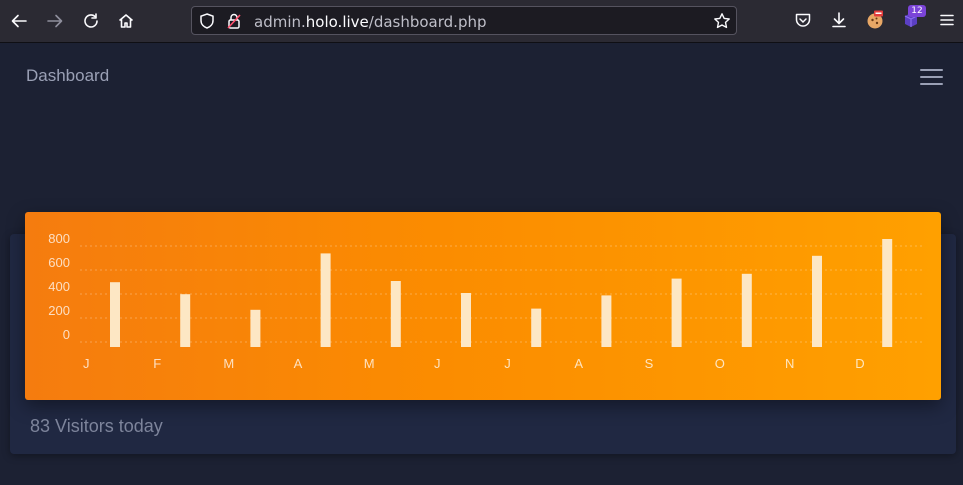 The height and width of the screenshot is (485, 963). Describe the element at coordinates (68, 75) in the screenshot. I see `page-title: Dashboard` at that location.